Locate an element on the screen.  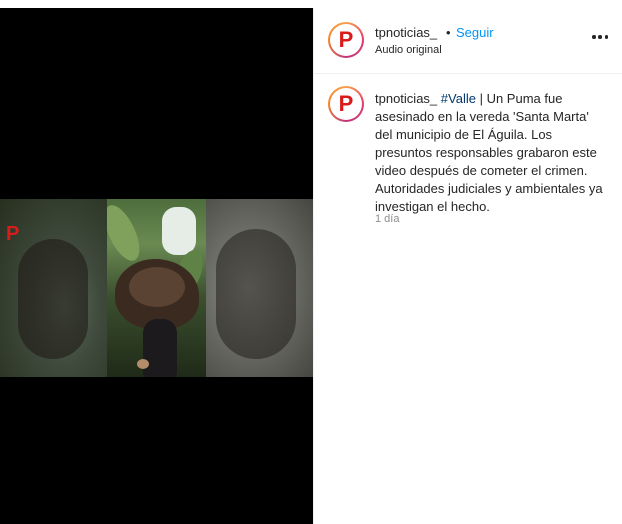
foliage is located at coordinates (127, 233).